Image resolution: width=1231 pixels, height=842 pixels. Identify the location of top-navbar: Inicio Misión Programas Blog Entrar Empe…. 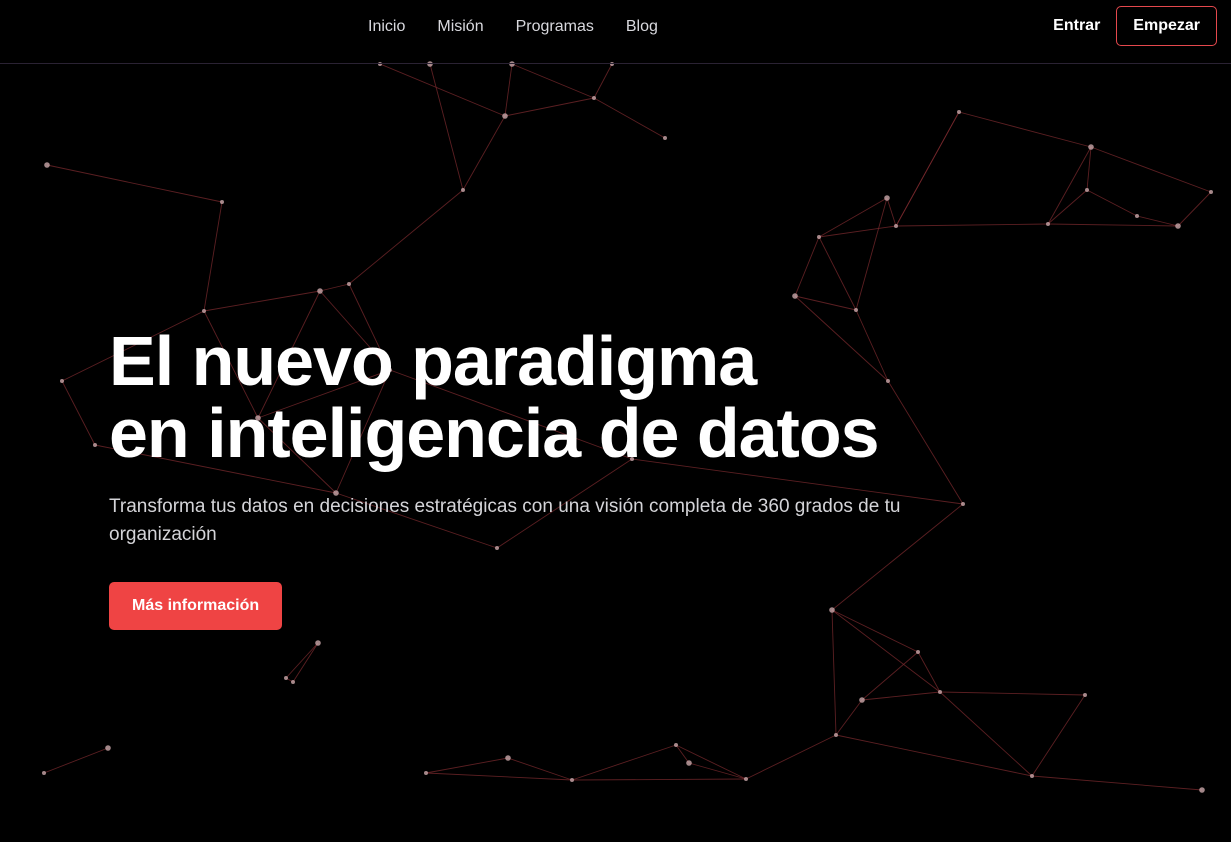
(615, 32).